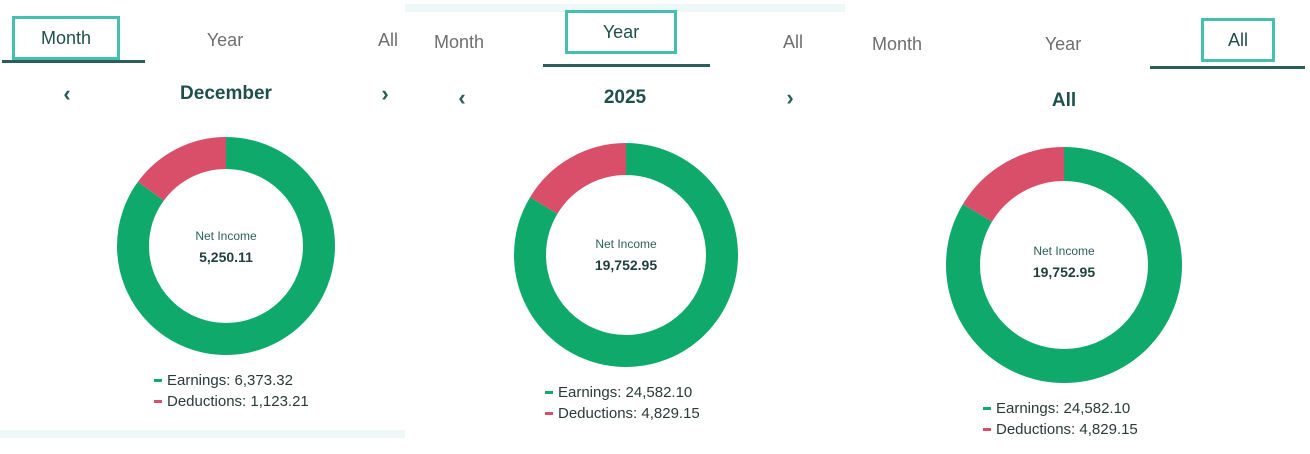 The image size is (1310, 454). Describe the element at coordinates (226, 93) in the screenshot. I see `period-title: December` at that location.